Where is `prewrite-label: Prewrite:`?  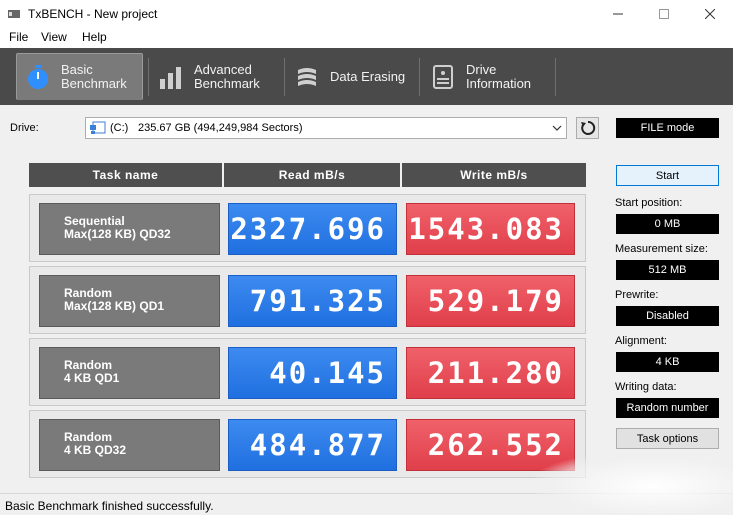
prewrite-label: Prewrite: is located at coordinates (637, 295).